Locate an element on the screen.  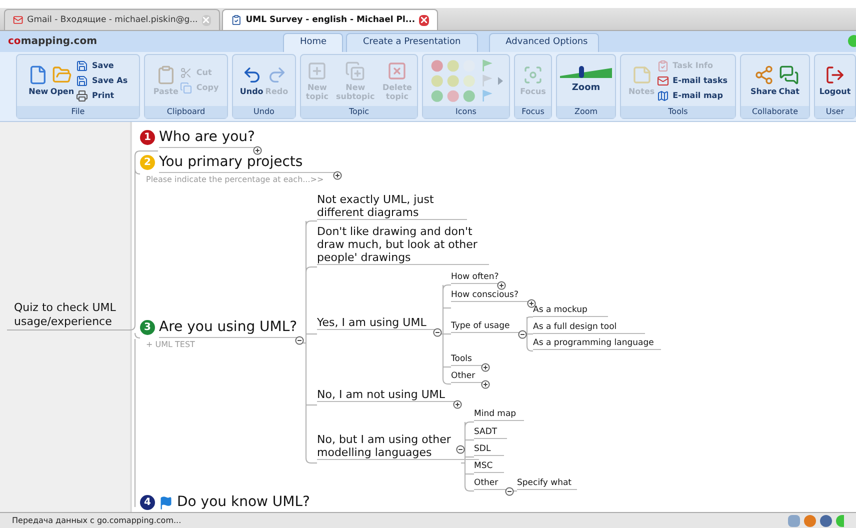
group-label: File is located at coordinates (78, 112).